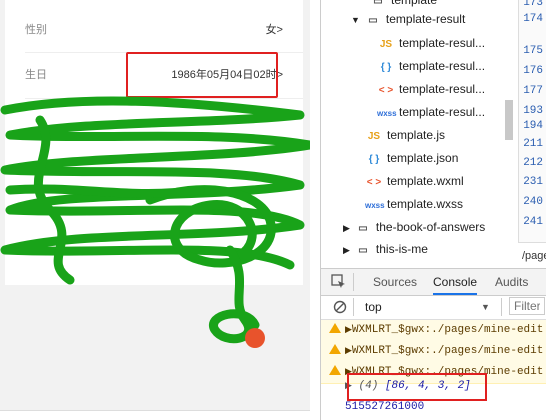  What do you see at coordinates (373, 307) in the screenshot?
I see `context-select: top` at bounding box center [373, 307].